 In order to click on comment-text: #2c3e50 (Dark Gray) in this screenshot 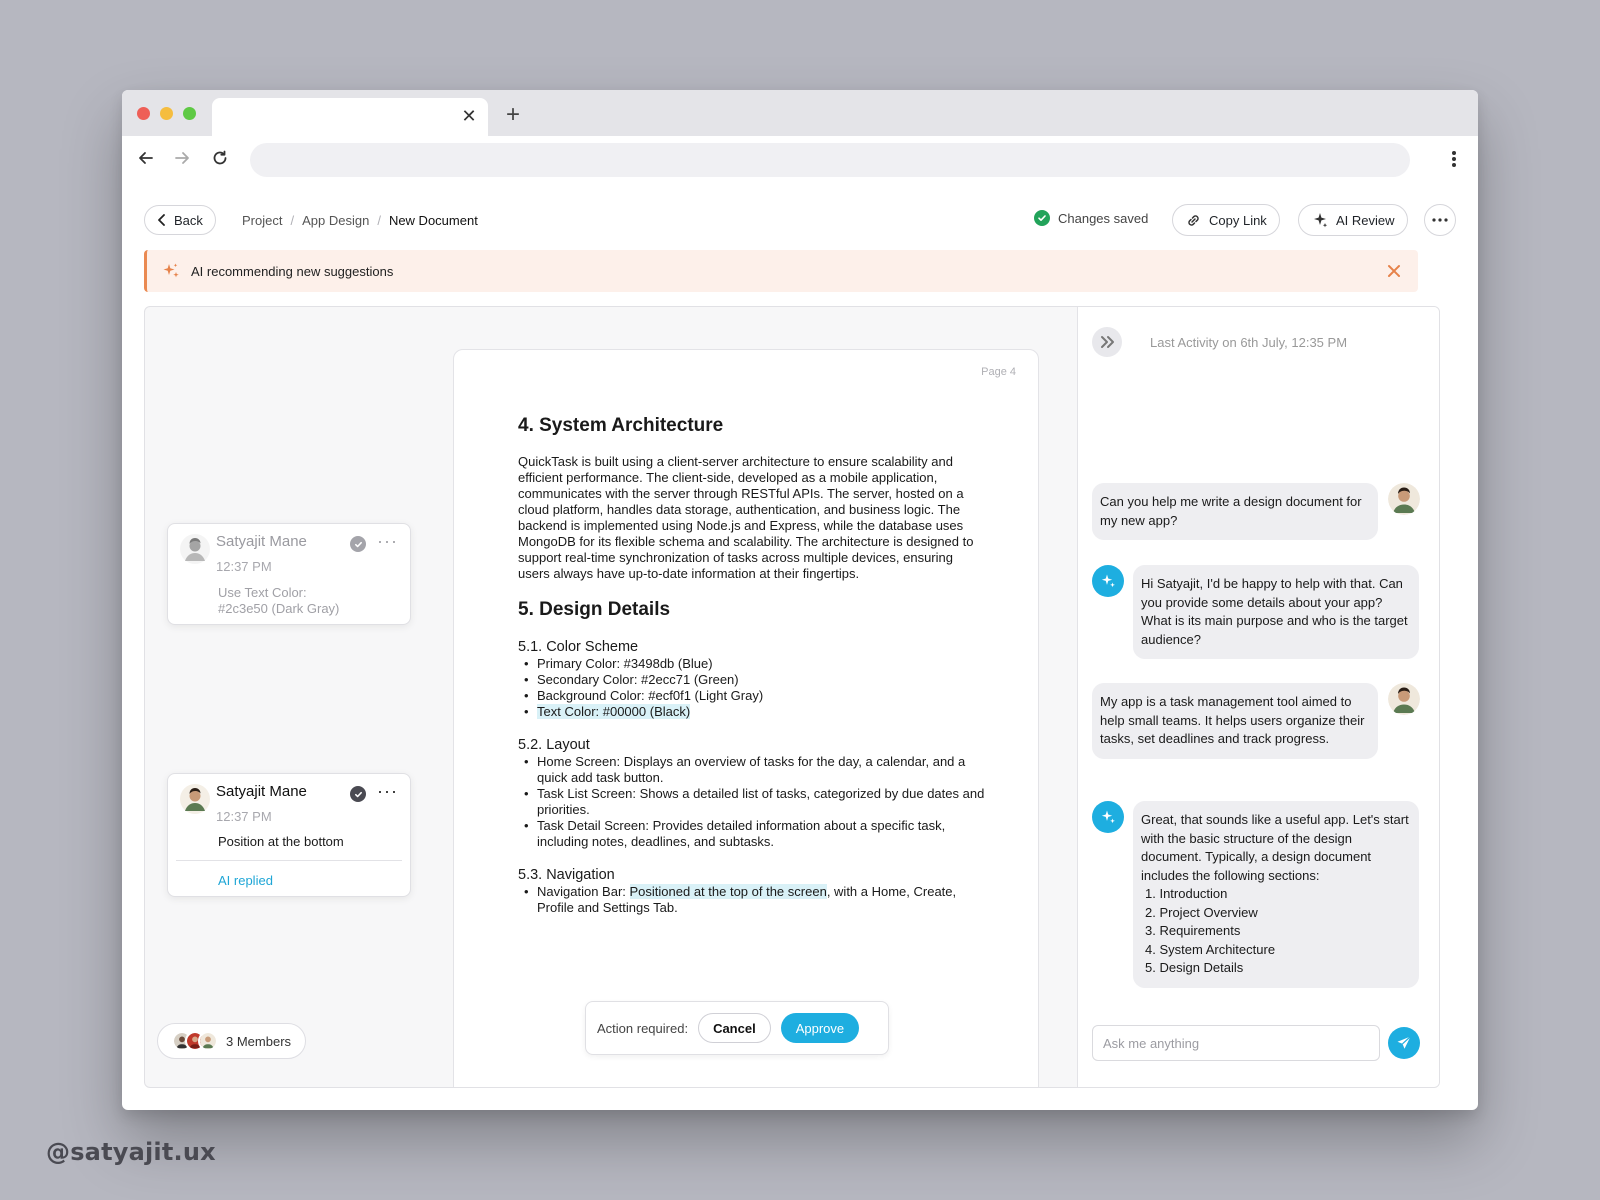, I will do `click(279, 608)`.